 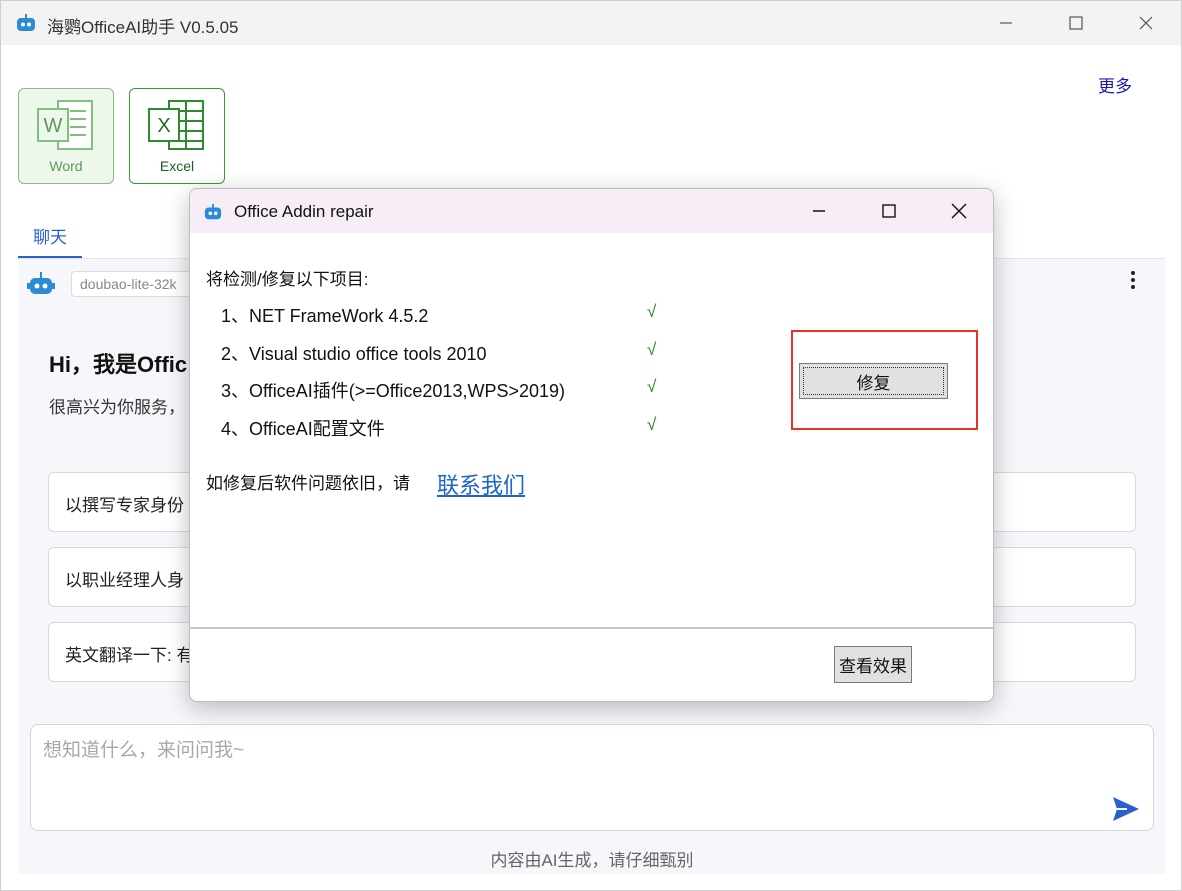 I want to click on dialog-maximize-button, so click(x=889, y=211).